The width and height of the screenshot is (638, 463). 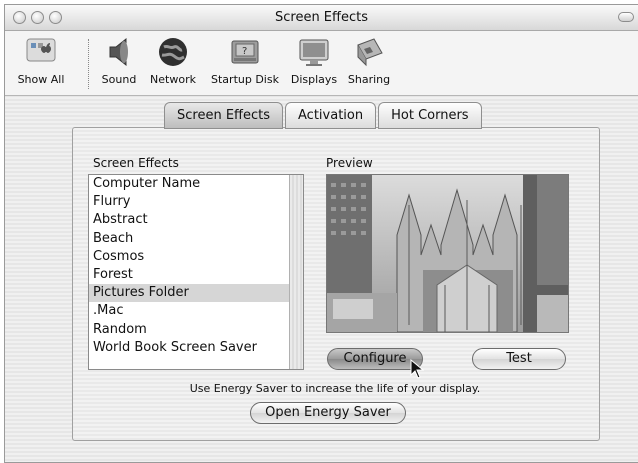 I want to click on list-item: Beach, so click(x=189, y=239).